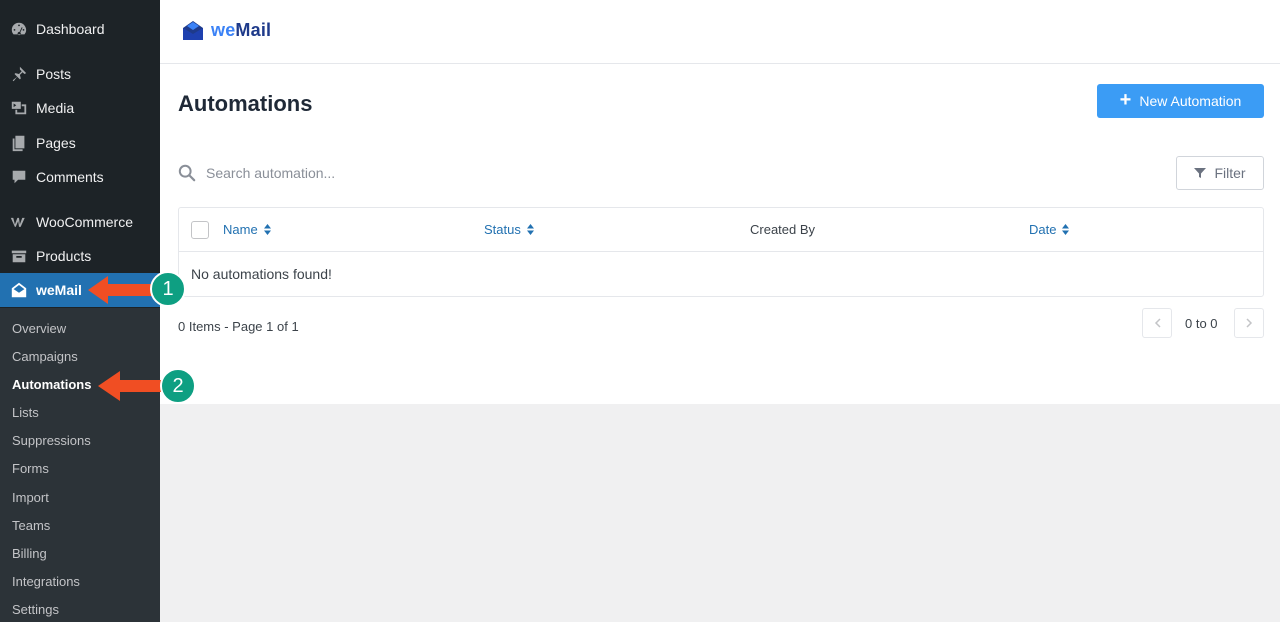 This screenshot has width=1280, height=622. I want to click on column-status-label: Status, so click(502, 229).